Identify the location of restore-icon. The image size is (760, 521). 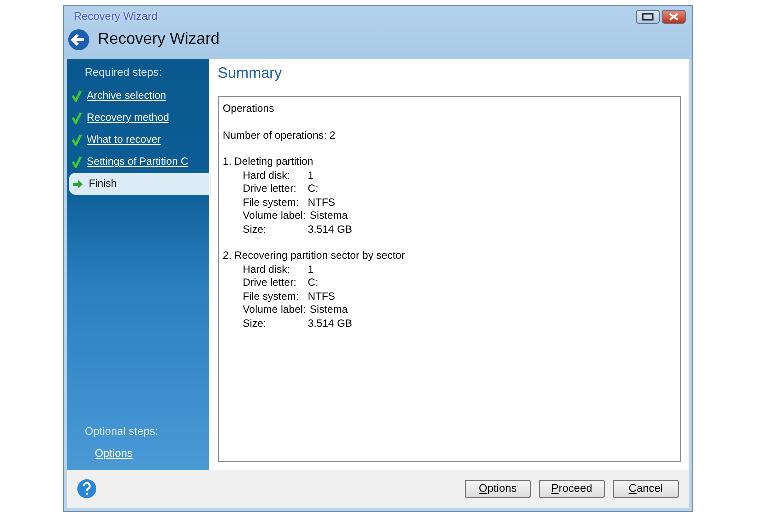
(648, 17).